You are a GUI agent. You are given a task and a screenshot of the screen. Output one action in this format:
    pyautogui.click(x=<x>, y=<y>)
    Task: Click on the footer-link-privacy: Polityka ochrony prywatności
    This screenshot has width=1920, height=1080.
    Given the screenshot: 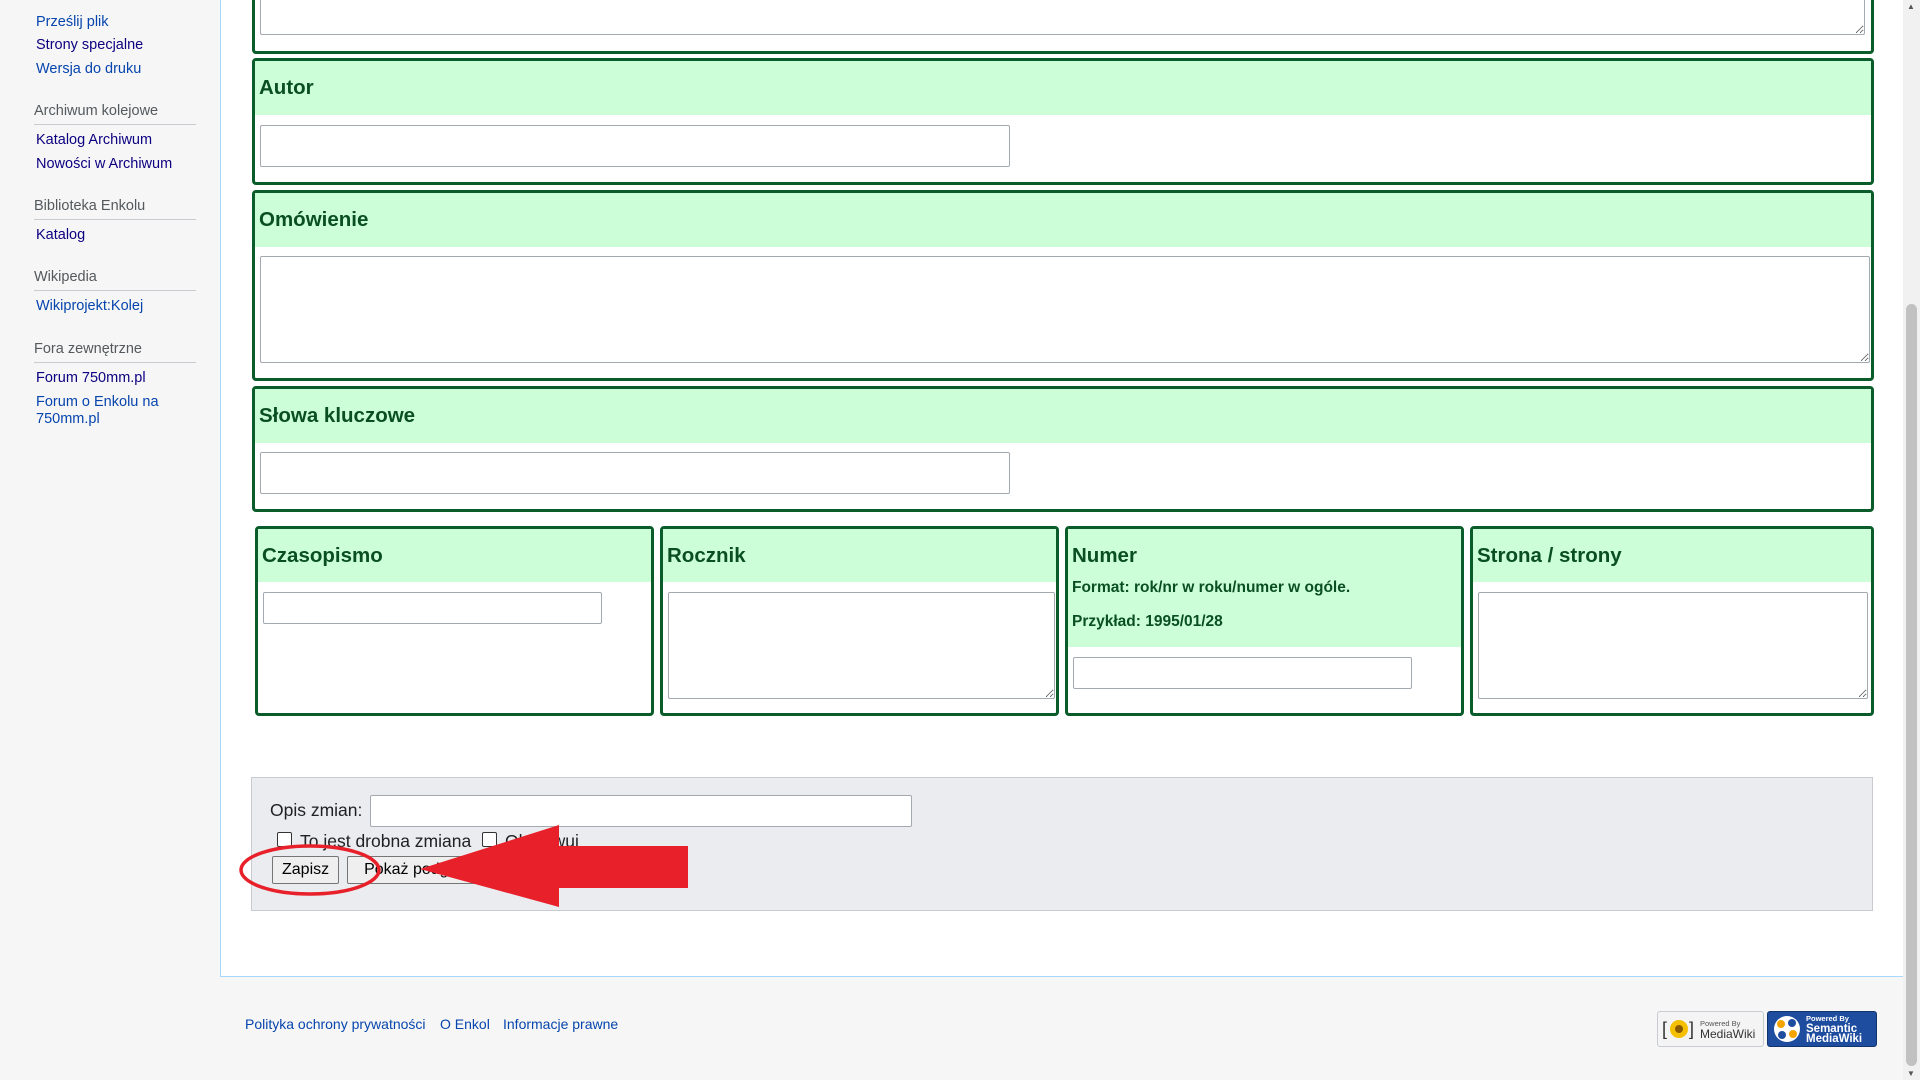 What is the action you would take?
    pyautogui.click(x=335, y=1024)
    